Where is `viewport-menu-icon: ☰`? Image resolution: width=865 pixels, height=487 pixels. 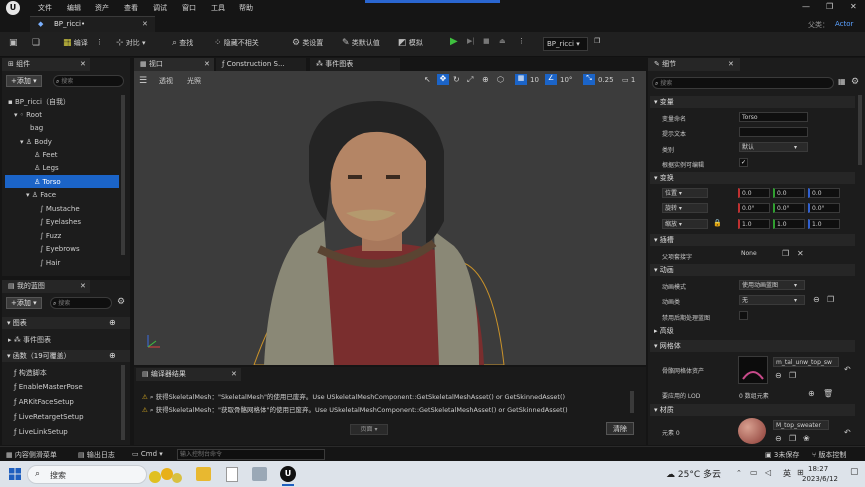
viewport-menu-icon: ☰ is located at coordinates (143, 81).